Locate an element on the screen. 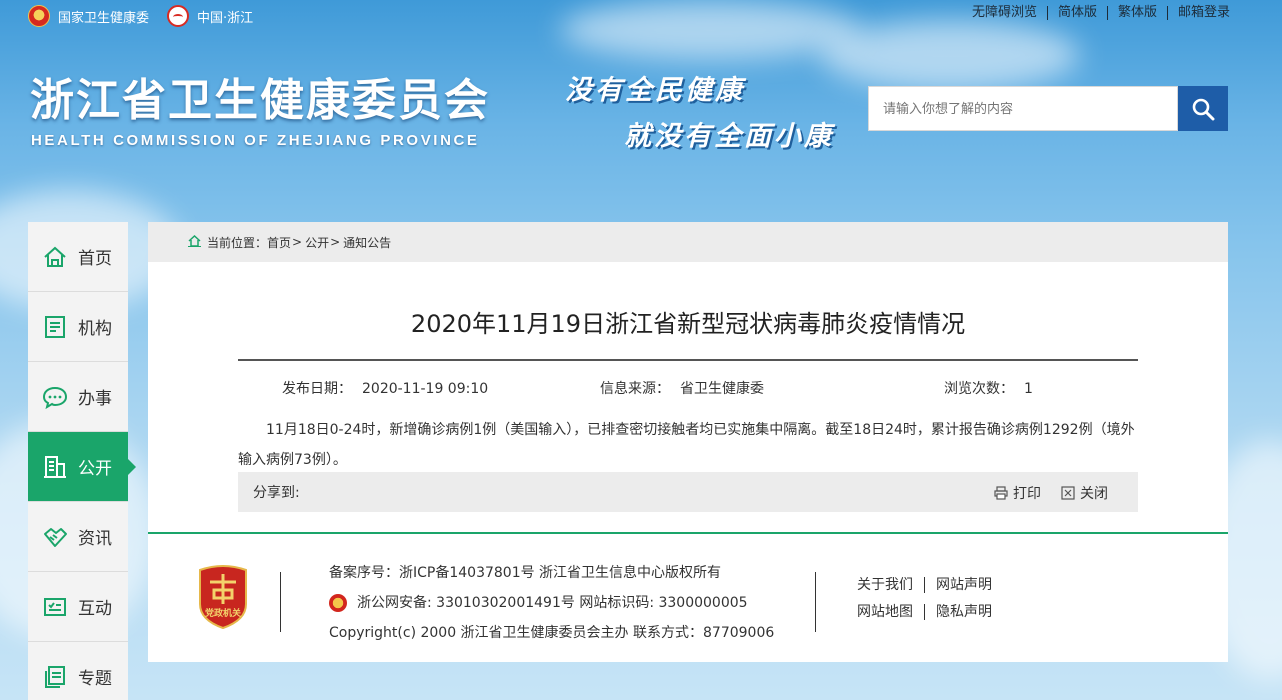  nav-item-label: 机构 is located at coordinates (95, 329).